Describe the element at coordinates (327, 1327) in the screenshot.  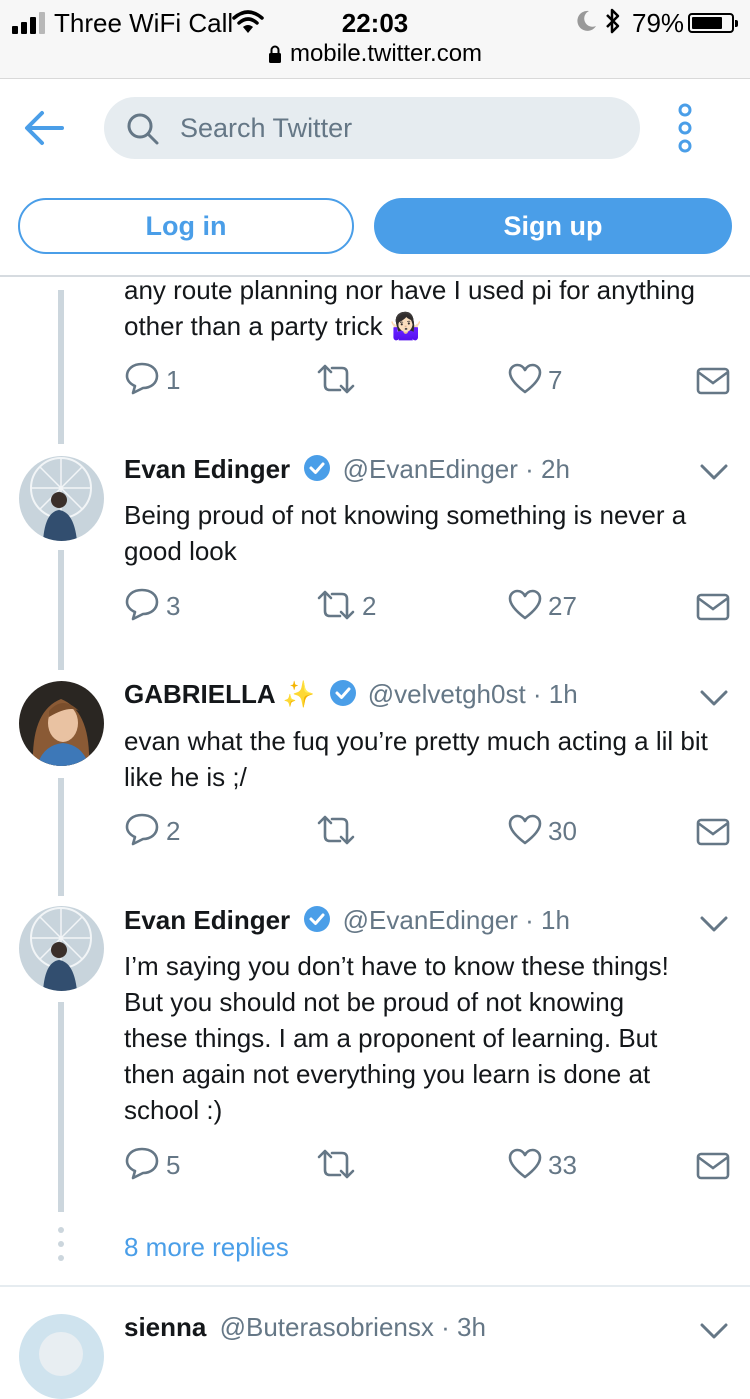
I see `username: @Buterasobriensx` at that location.